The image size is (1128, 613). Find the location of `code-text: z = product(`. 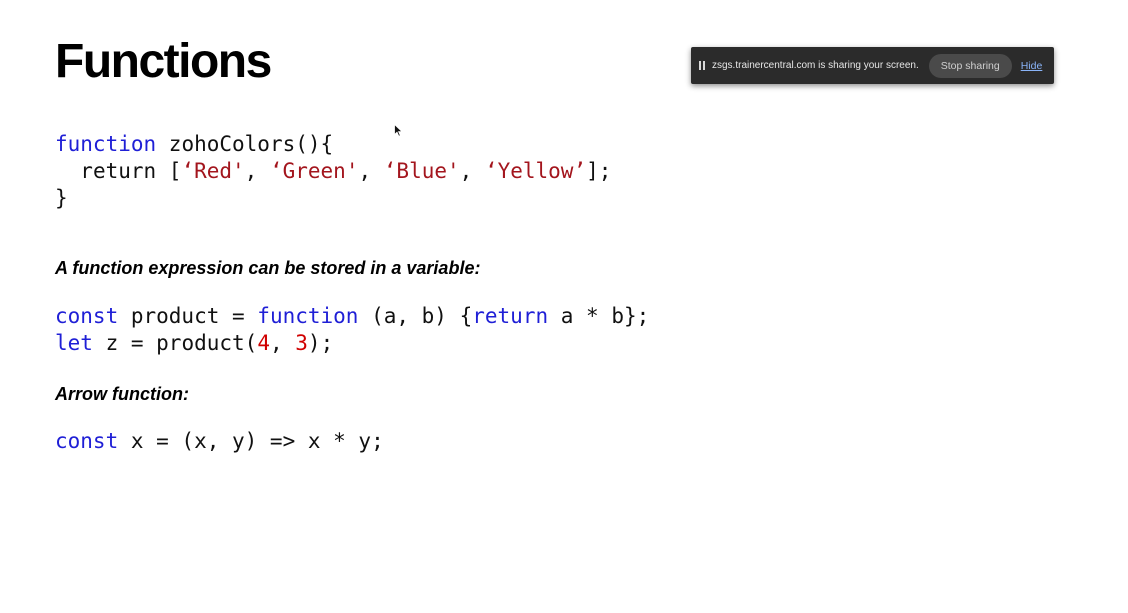

code-text: z = product( is located at coordinates (175, 343).